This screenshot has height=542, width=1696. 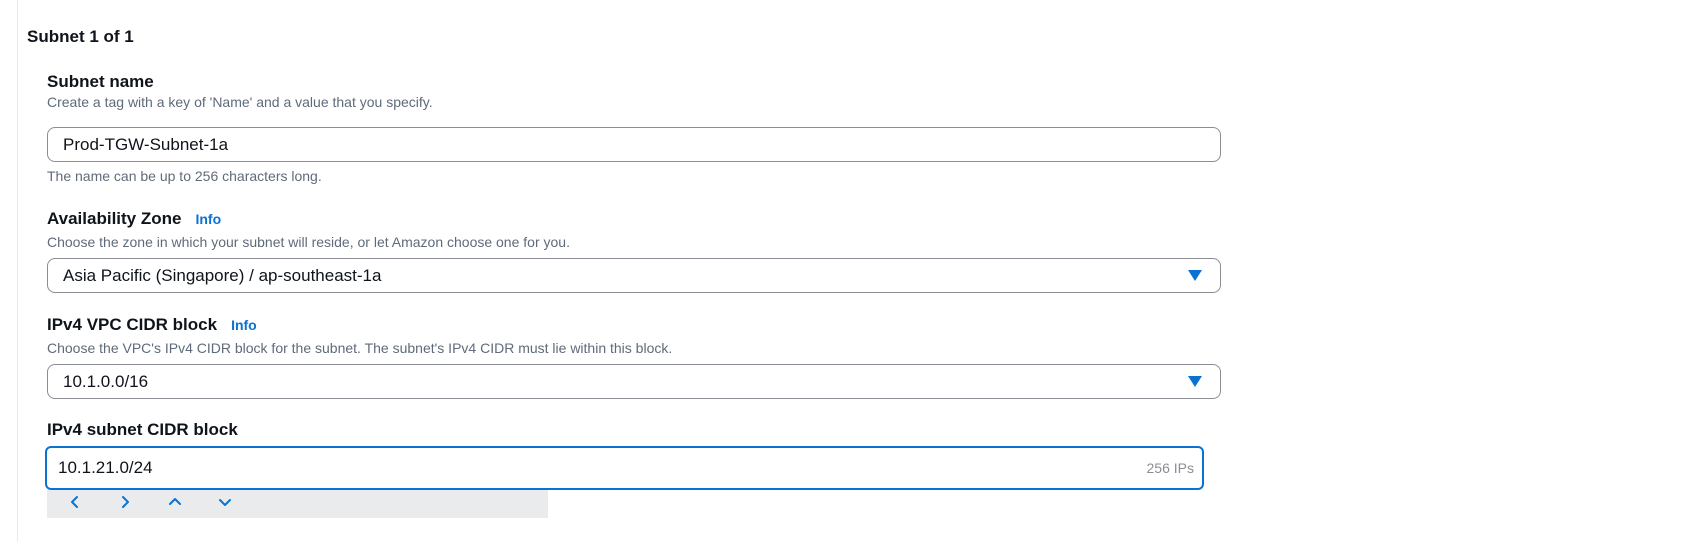 I want to click on subnet-cidr-value: 10.1.21.0/24, so click(x=105, y=467).